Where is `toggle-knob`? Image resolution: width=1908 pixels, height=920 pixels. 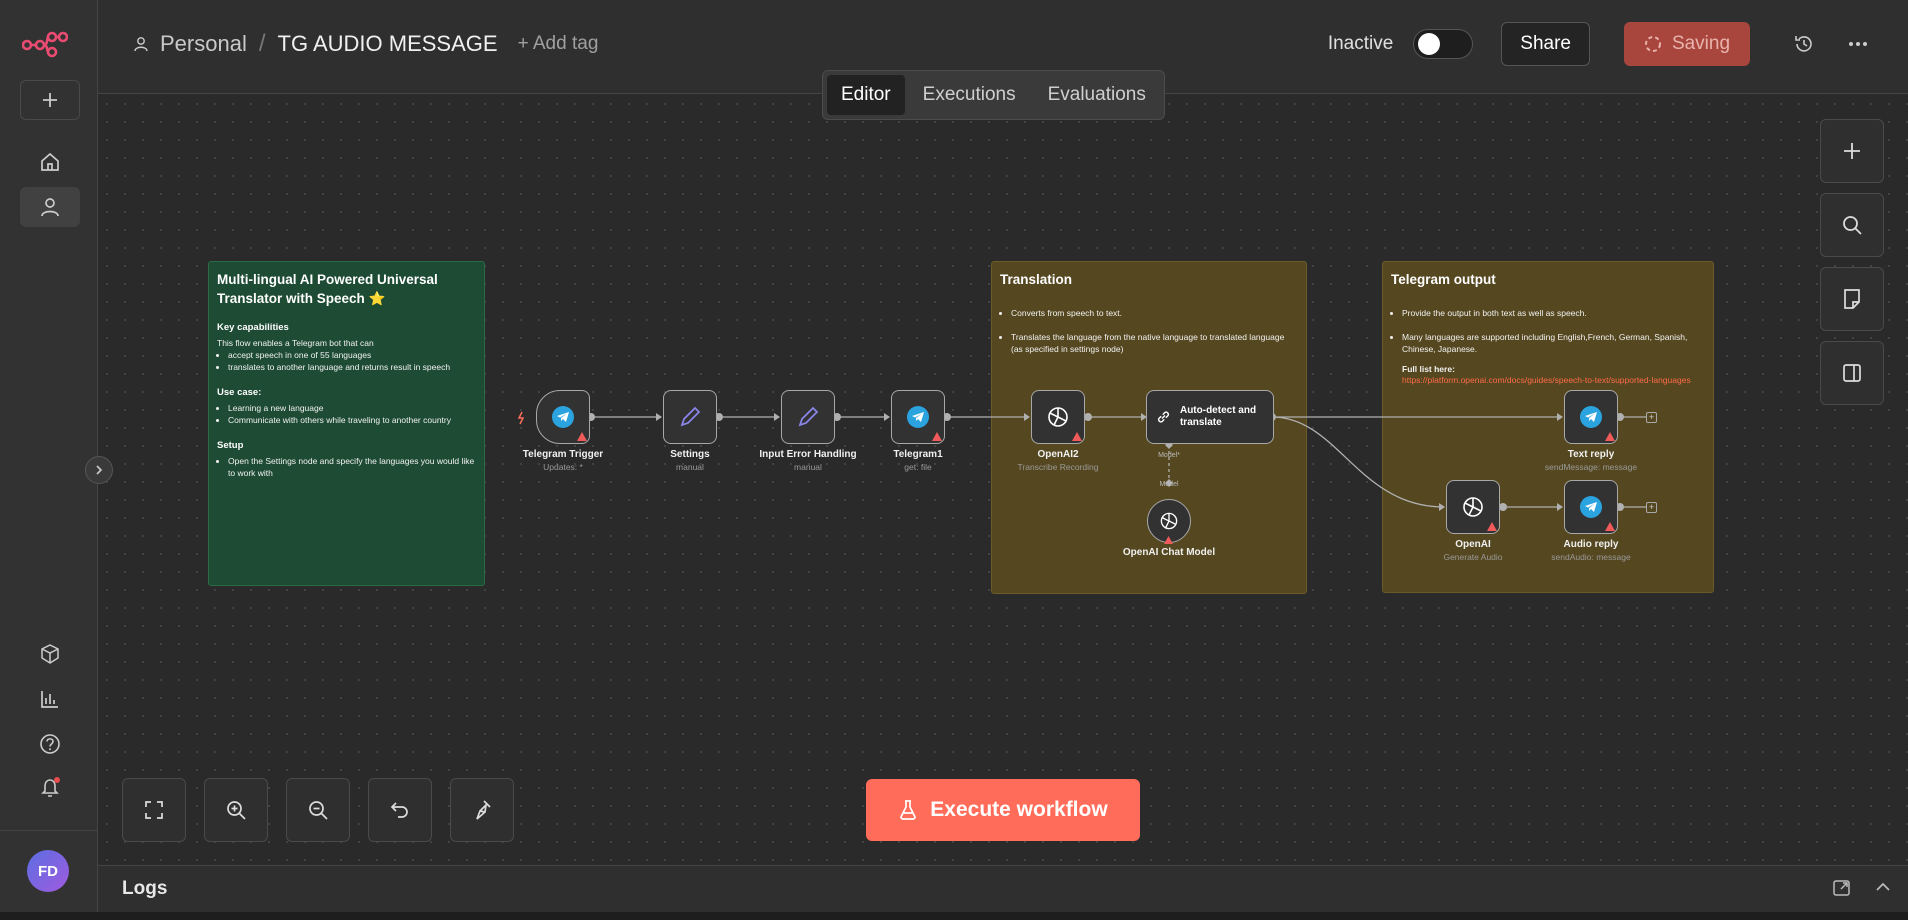 toggle-knob is located at coordinates (1429, 44).